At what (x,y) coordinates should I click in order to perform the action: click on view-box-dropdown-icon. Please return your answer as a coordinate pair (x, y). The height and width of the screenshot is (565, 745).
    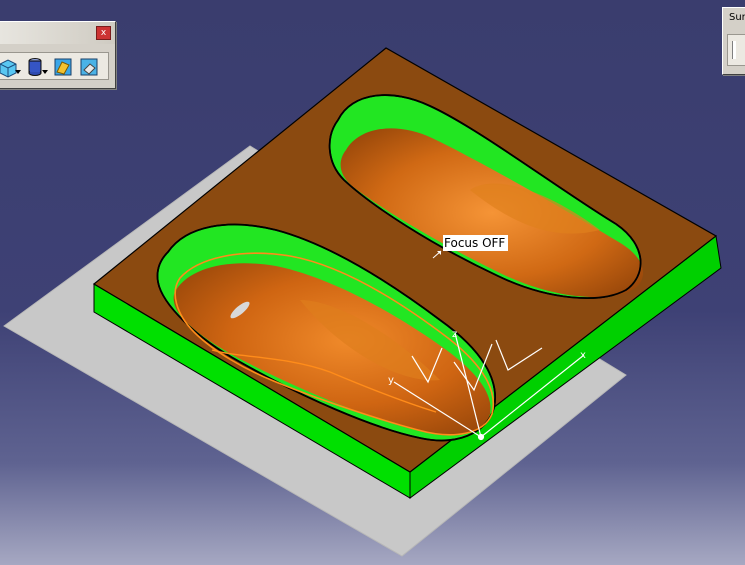
    Looking at the image, I should click on (18, 72).